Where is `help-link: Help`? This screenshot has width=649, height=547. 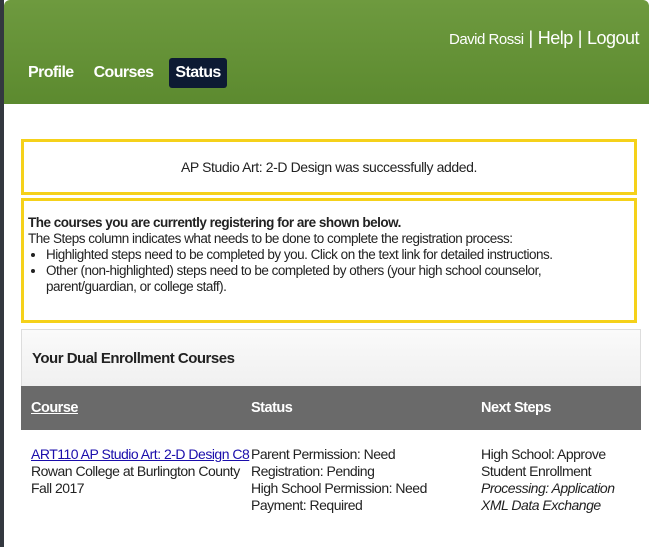 help-link: Help is located at coordinates (556, 38).